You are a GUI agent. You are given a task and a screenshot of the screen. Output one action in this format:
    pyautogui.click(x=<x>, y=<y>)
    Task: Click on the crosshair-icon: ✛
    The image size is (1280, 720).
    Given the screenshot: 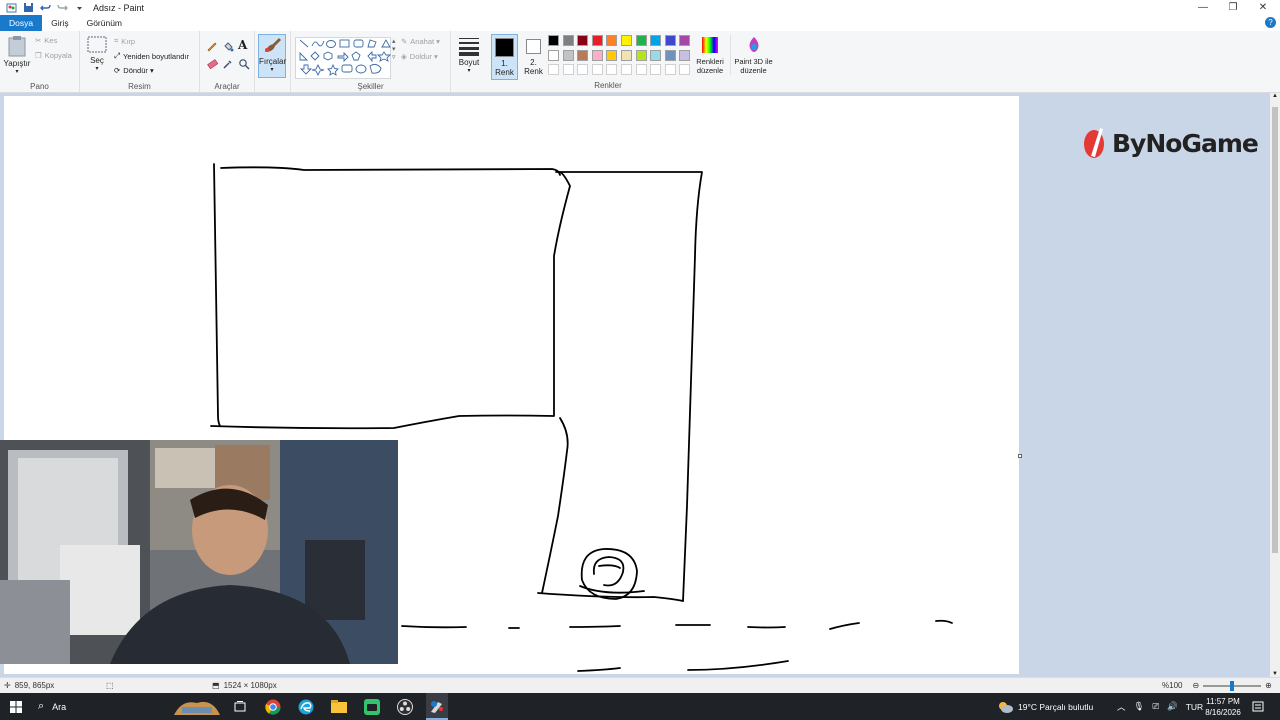 What is the action you would take?
    pyautogui.click(x=7, y=685)
    